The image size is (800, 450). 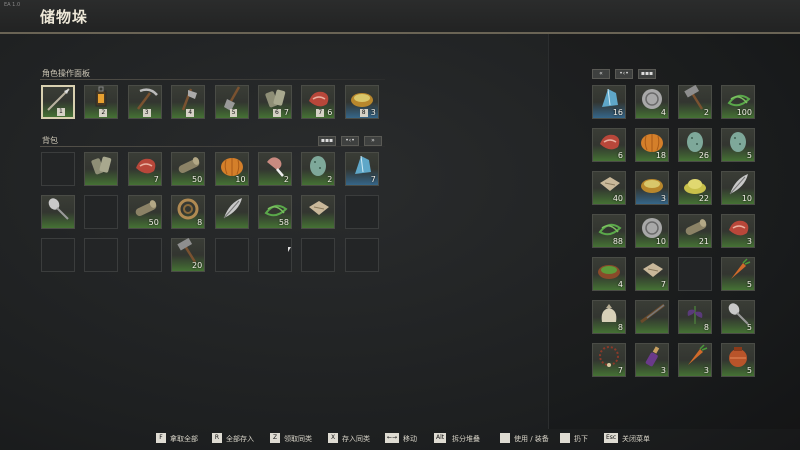 I want to click on quickbar-slot: 2, so click(x=101, y=102).